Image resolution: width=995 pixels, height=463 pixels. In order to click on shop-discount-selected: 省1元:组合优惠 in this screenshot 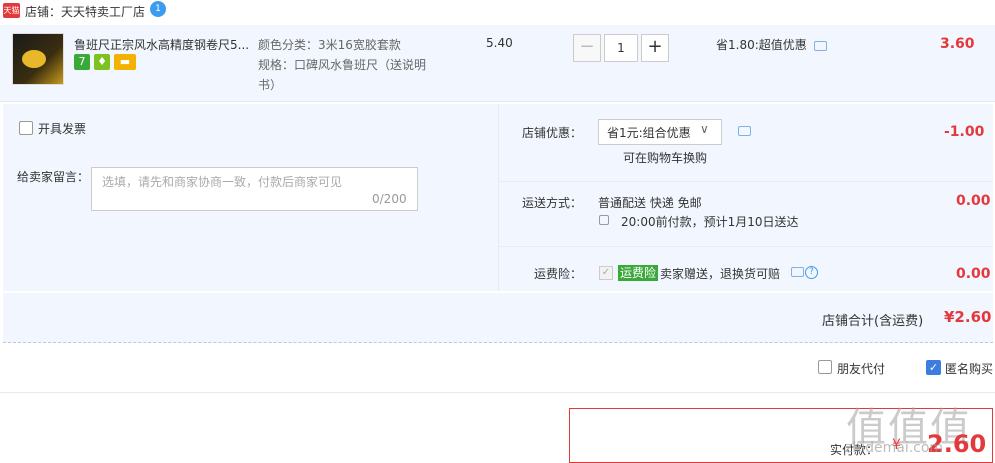, I will do `click(649, 133)`.